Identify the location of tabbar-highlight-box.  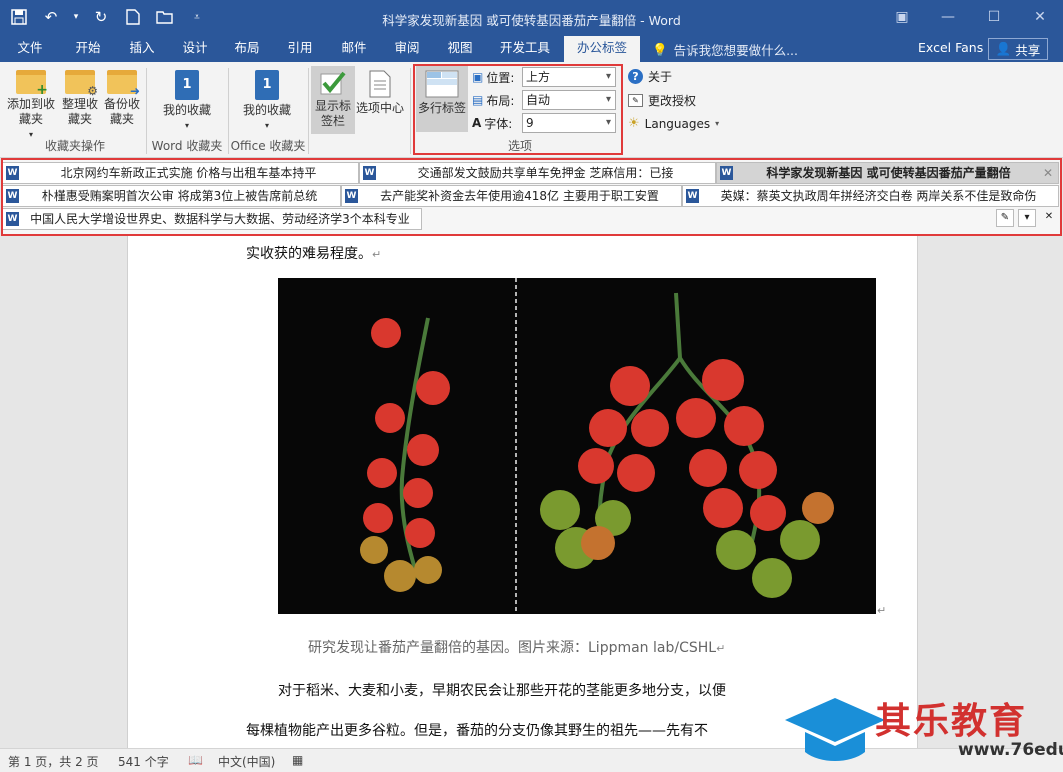
(531, 197).